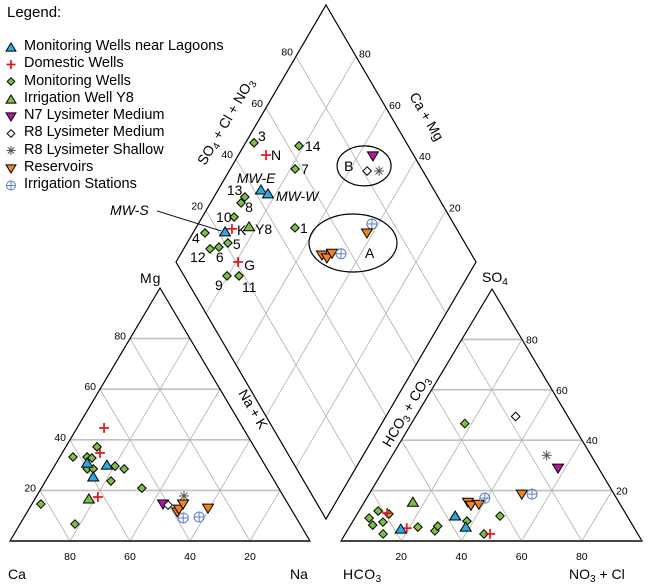  Describe the element at coordinates (249, 207) in the screenshot. I see `point-label: 8` at that location.